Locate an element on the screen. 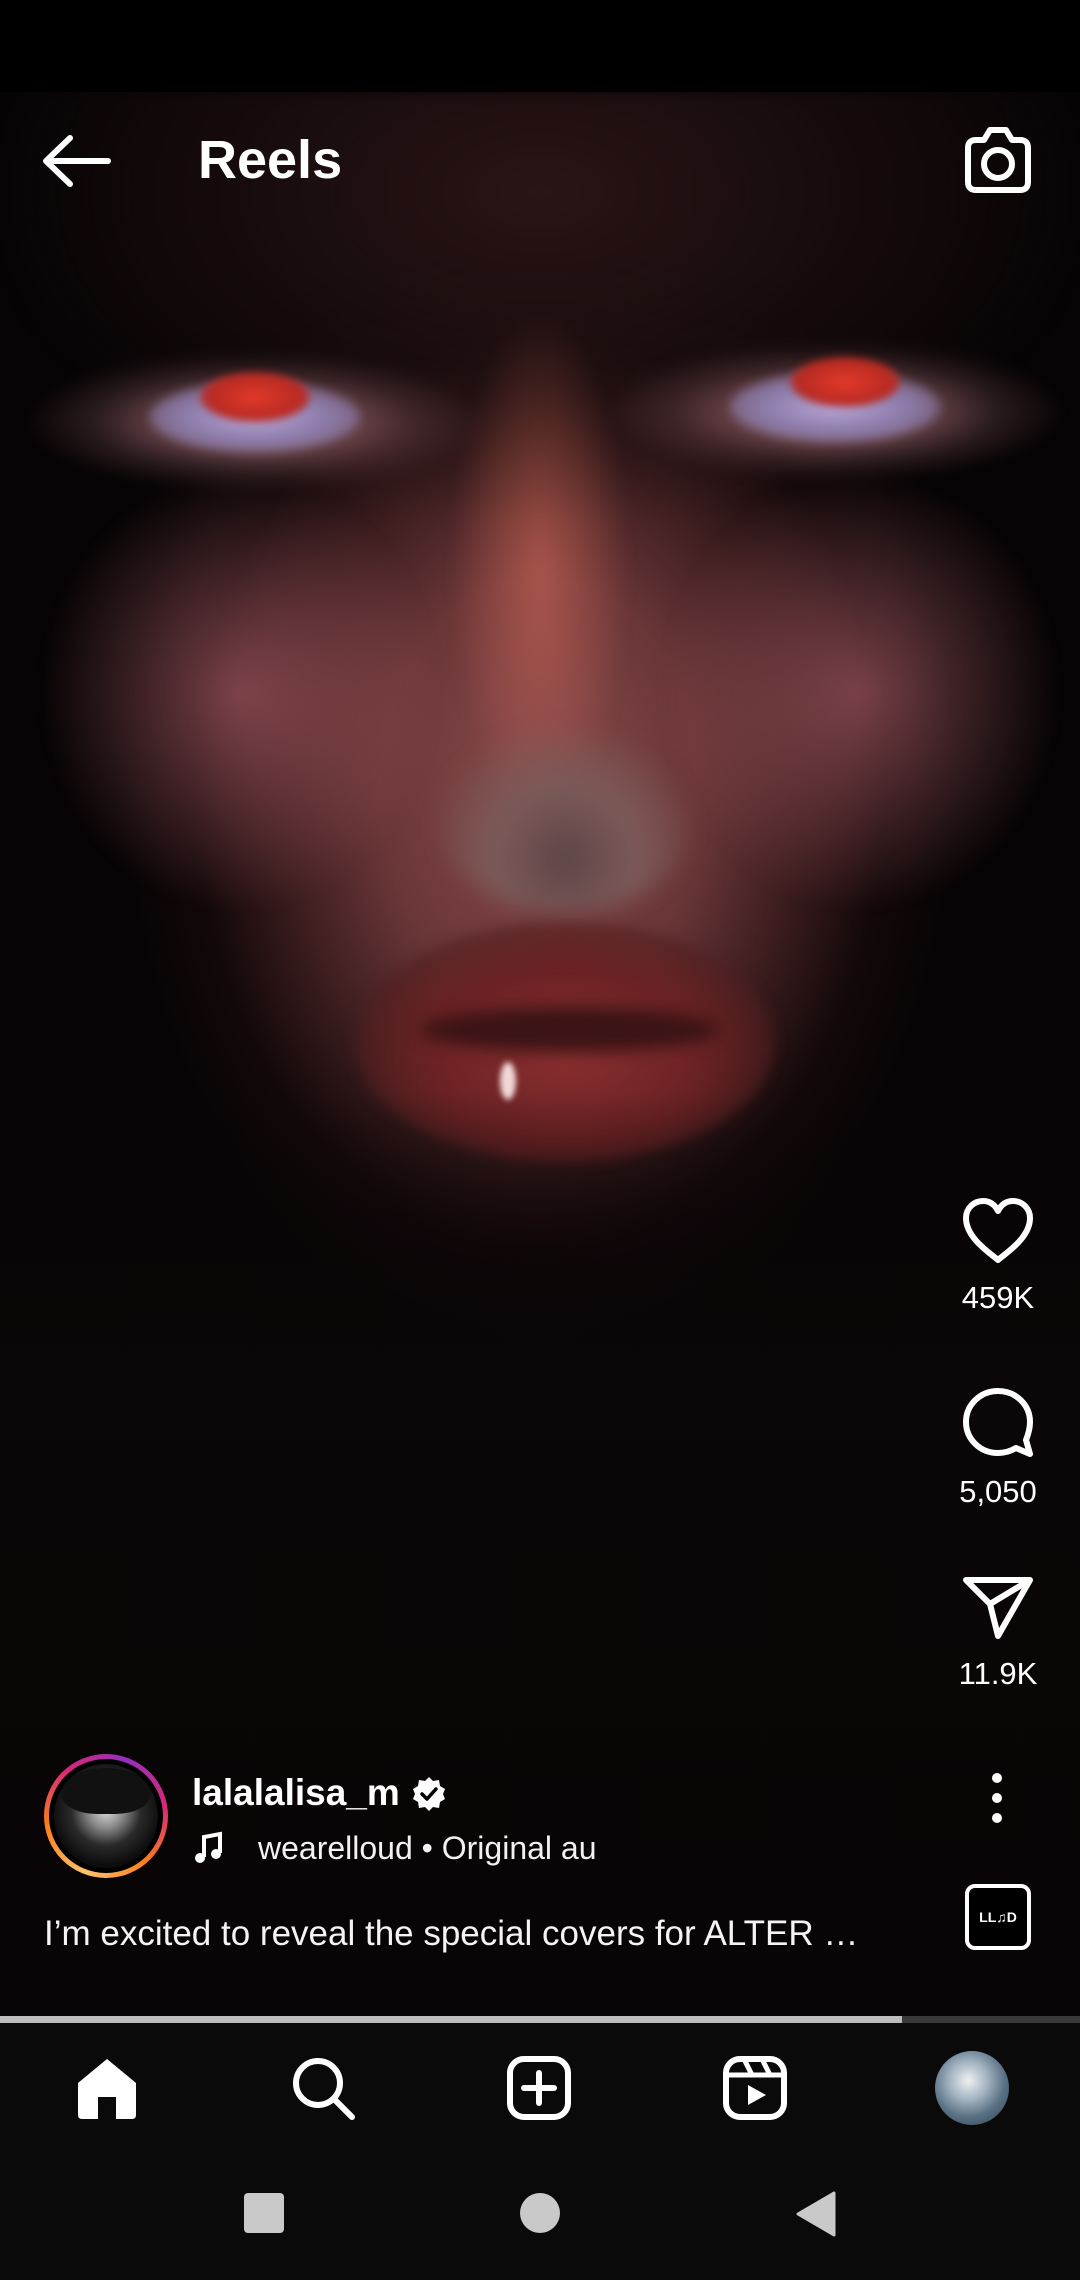  comment-action: 5,050 is located at coordinates (998, 1447).